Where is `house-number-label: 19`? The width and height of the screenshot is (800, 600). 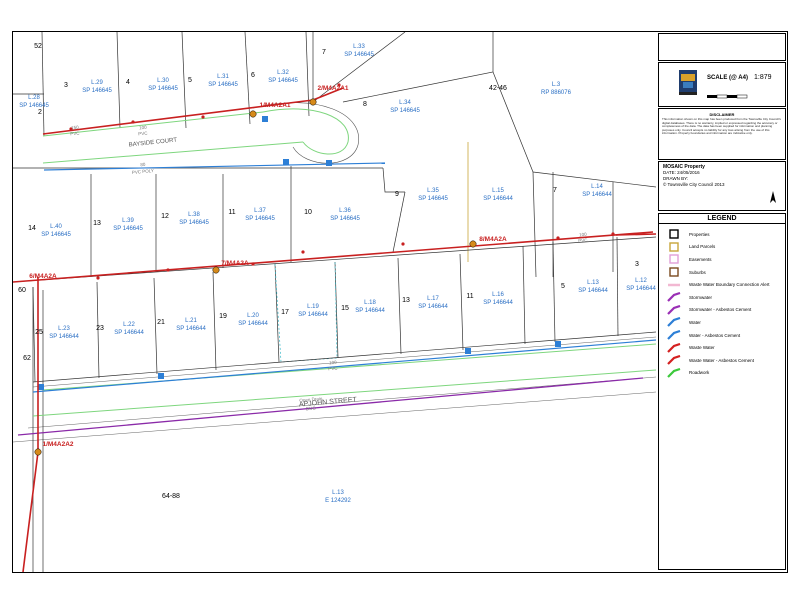 house-number-label: 19 is located at coordinates (223, 316).